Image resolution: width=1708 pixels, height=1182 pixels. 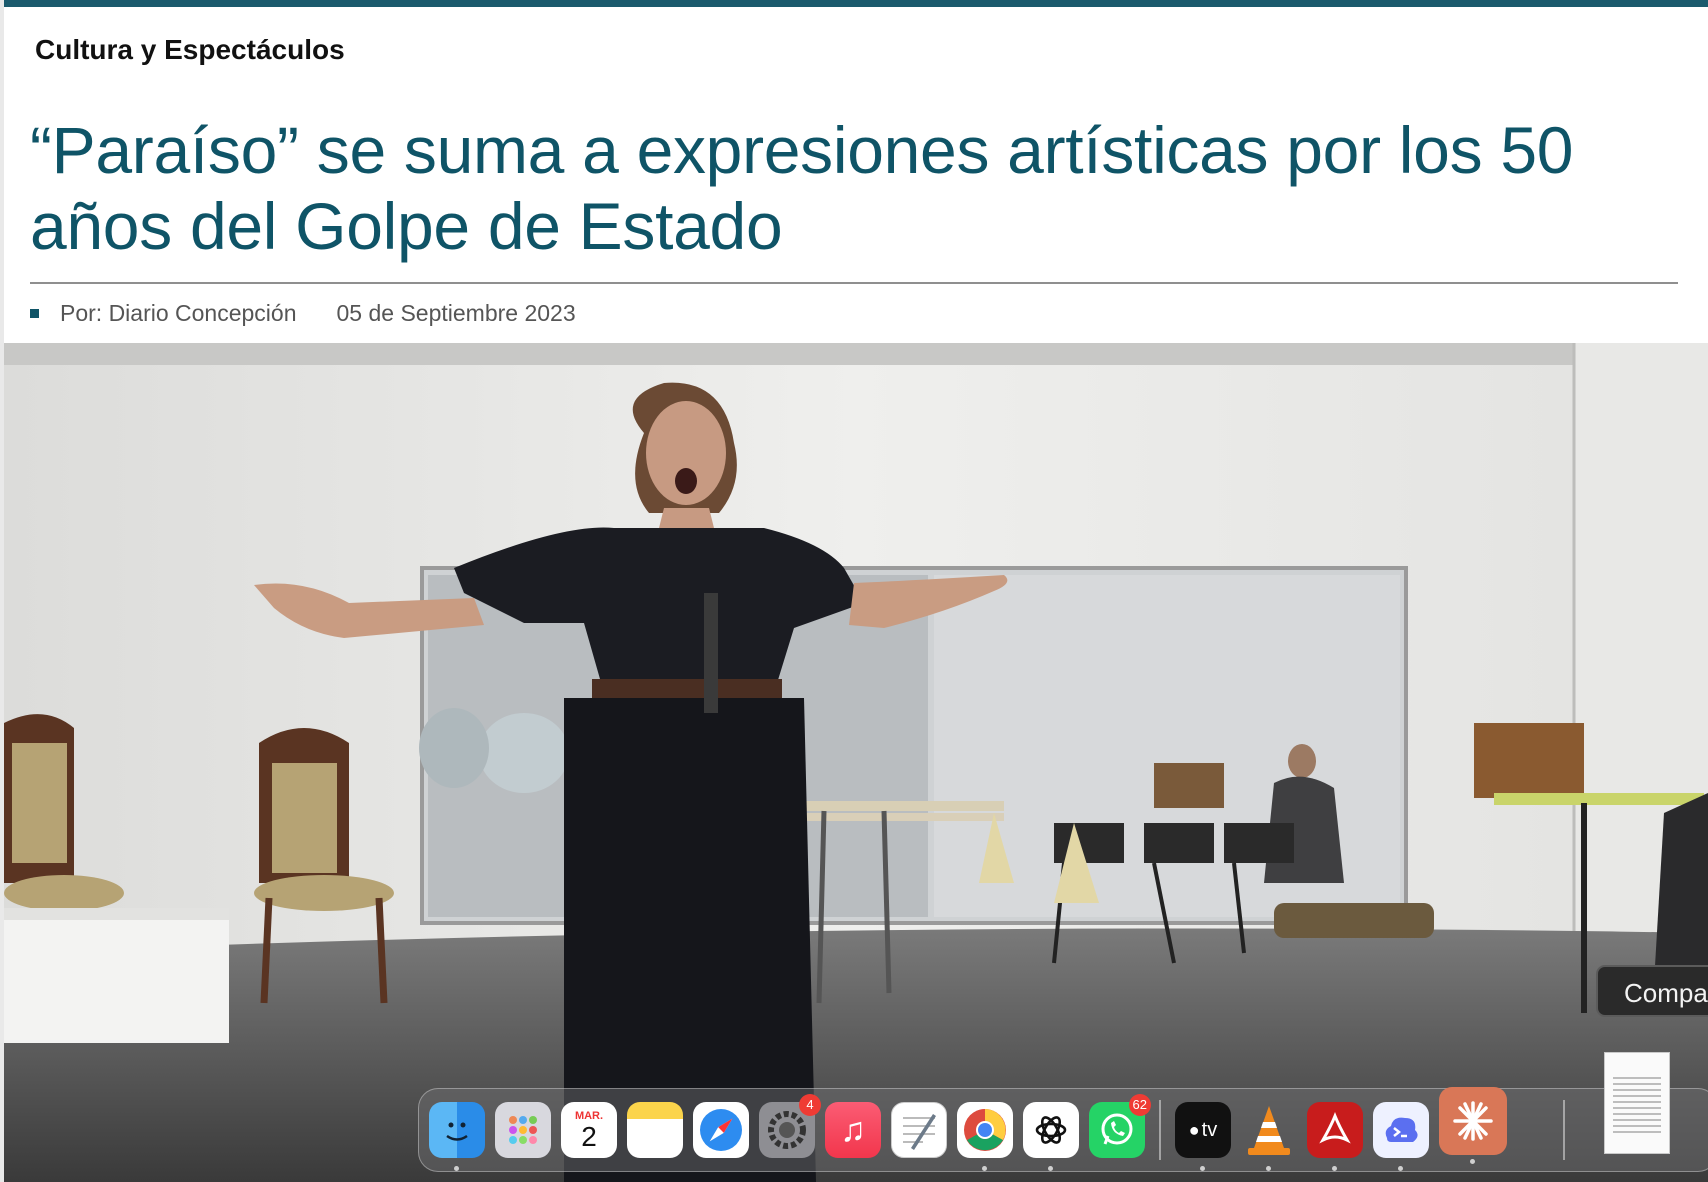 I want to click on textedit-icon, so click(x=919, y=1130).